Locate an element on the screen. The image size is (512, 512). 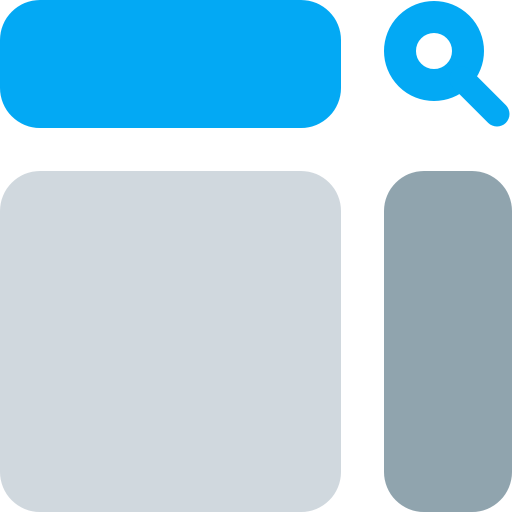
magnifier-icon is located at coordinates (447, 64).